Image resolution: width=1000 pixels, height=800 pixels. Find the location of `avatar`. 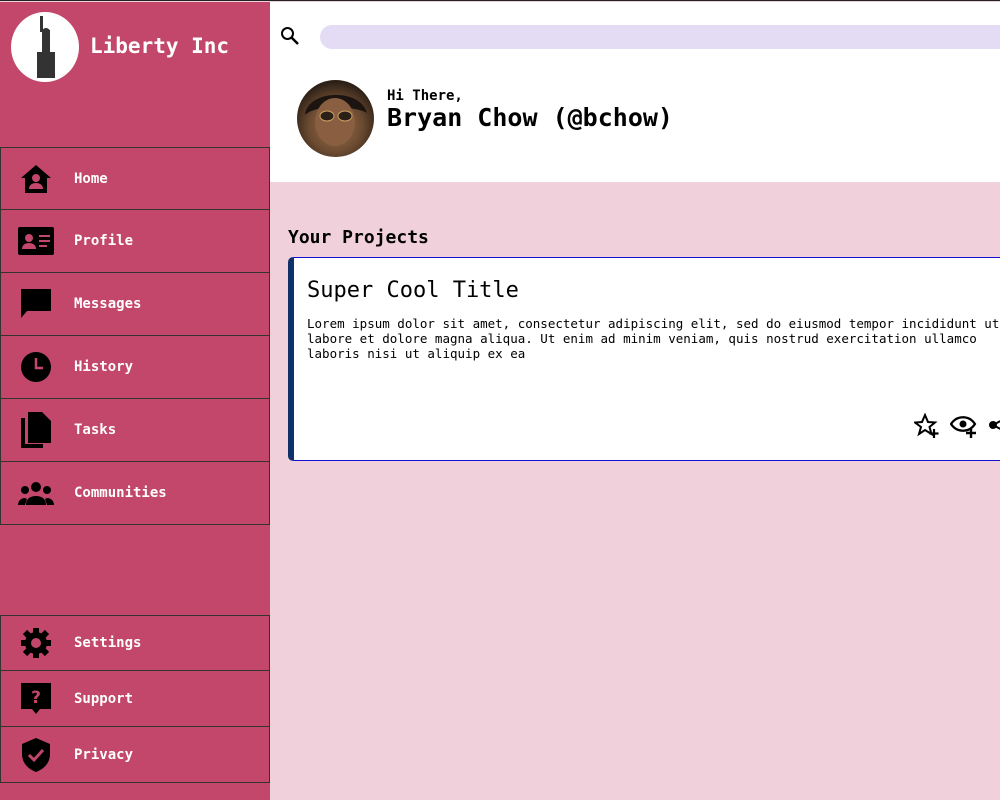

avatar is located at coordinates (335, 118).